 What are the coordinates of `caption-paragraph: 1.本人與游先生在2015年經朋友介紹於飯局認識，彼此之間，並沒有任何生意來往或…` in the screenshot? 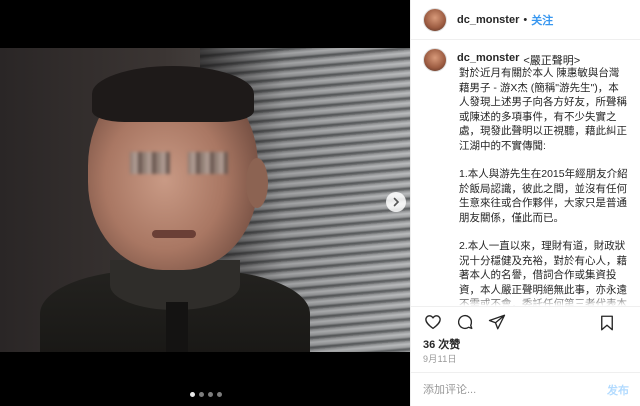 It's located at (543, 196).